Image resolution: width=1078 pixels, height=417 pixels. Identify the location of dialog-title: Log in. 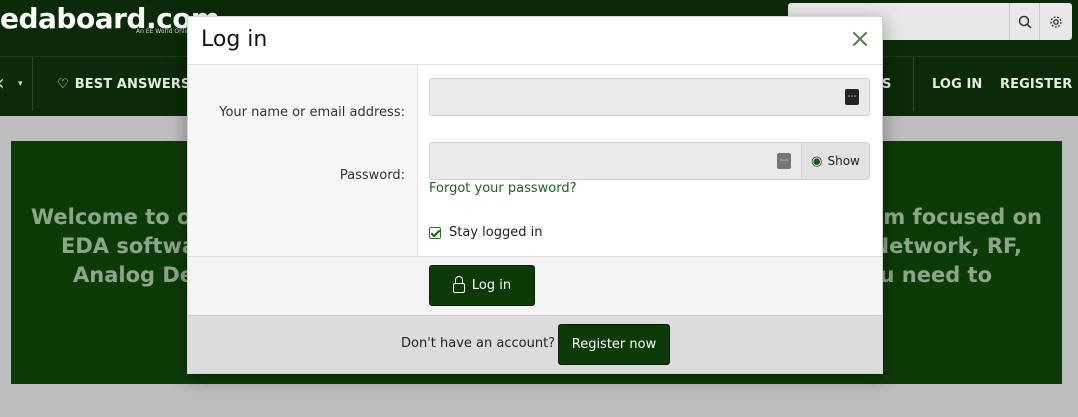
(234, 39).